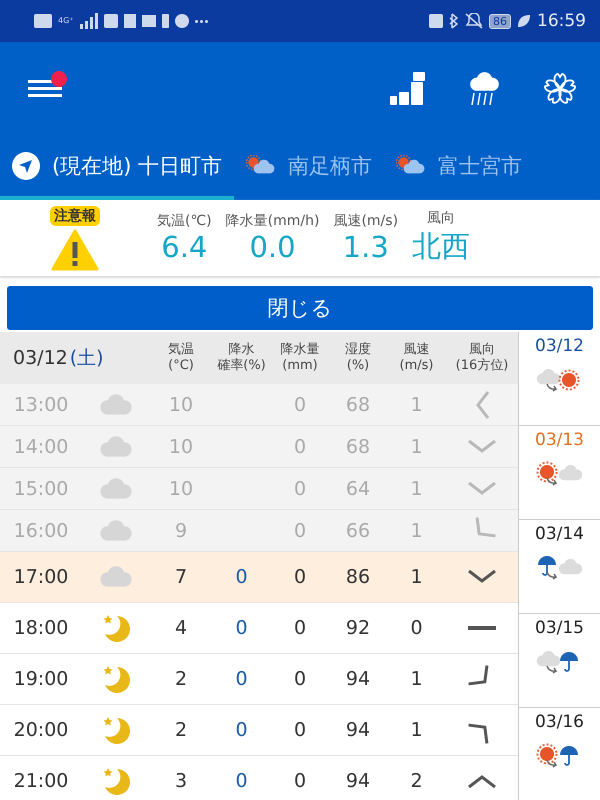  Describe the element at coordinates (89, 21) in the screenshot. I see `signal-icon` at that location.